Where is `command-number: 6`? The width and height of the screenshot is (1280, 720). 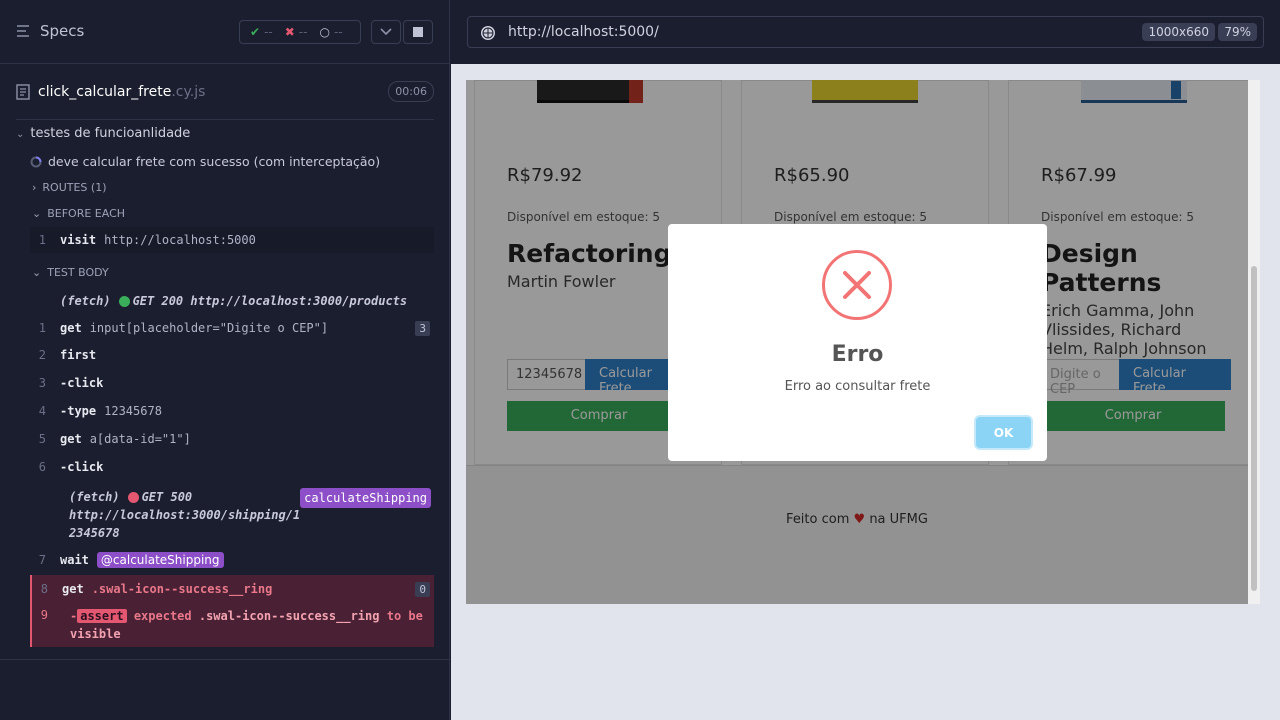
command-number: 6 is located at coordinates (42, 467).